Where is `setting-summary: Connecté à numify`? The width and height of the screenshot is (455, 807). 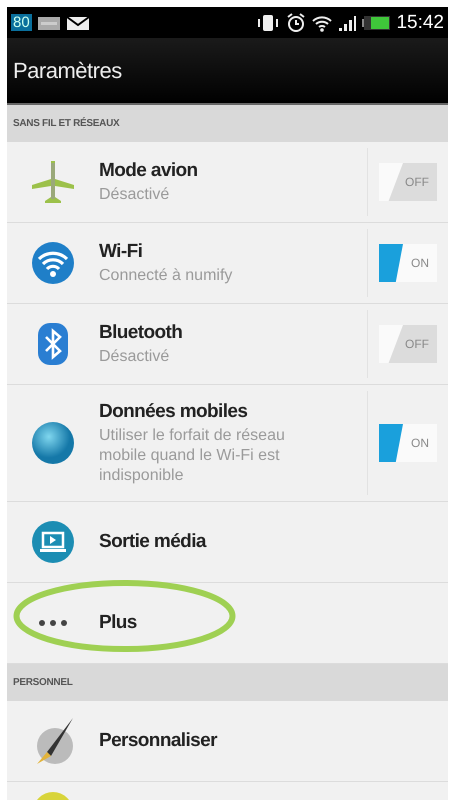 setting-summary: Connecté à numify is located at coordinates (166, 276).